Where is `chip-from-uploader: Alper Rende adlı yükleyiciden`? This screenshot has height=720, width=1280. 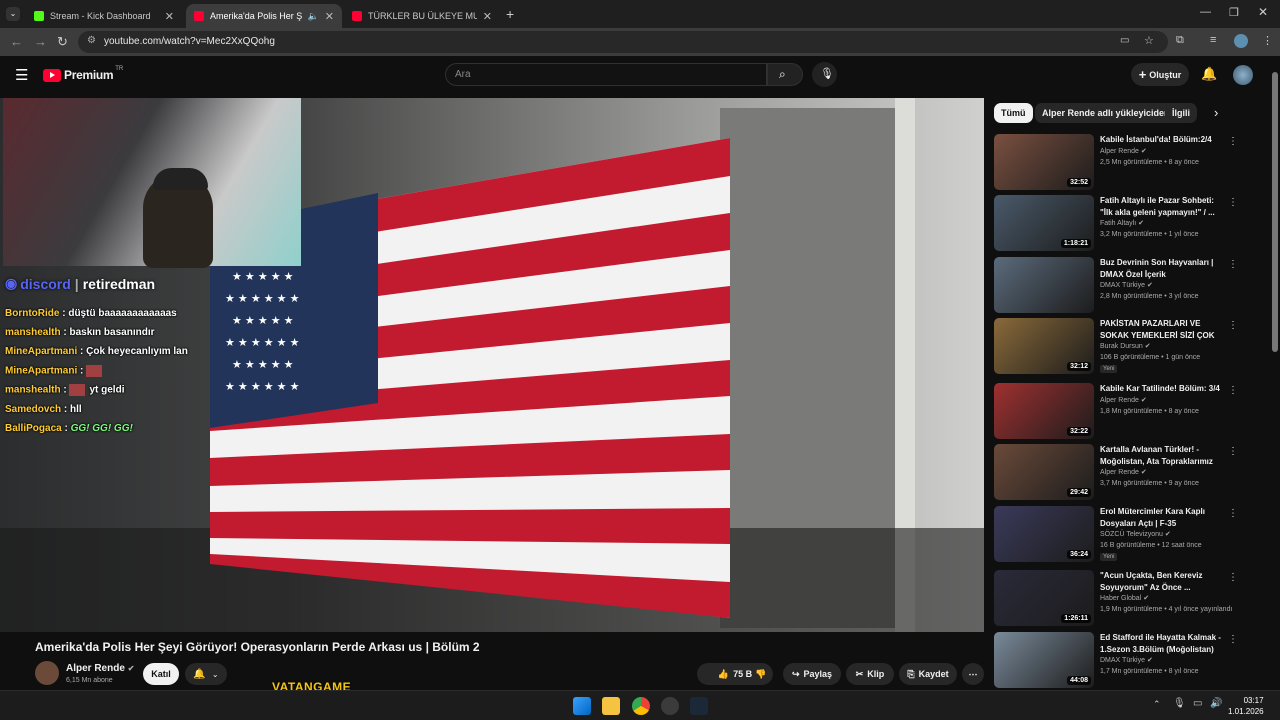 chip-from-uploader: Alper Rende adlı yükleyiciden is located at coordinates (1106, 113).